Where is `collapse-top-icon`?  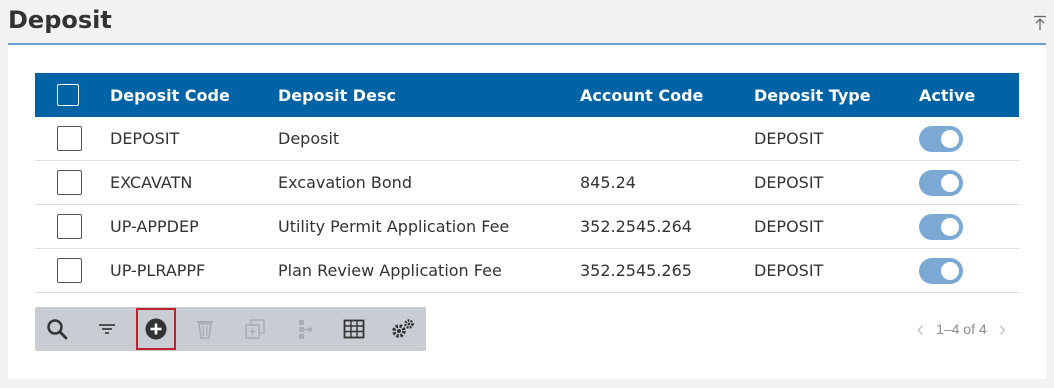 collapse-top-icon is located at coordinates (1040, 23).